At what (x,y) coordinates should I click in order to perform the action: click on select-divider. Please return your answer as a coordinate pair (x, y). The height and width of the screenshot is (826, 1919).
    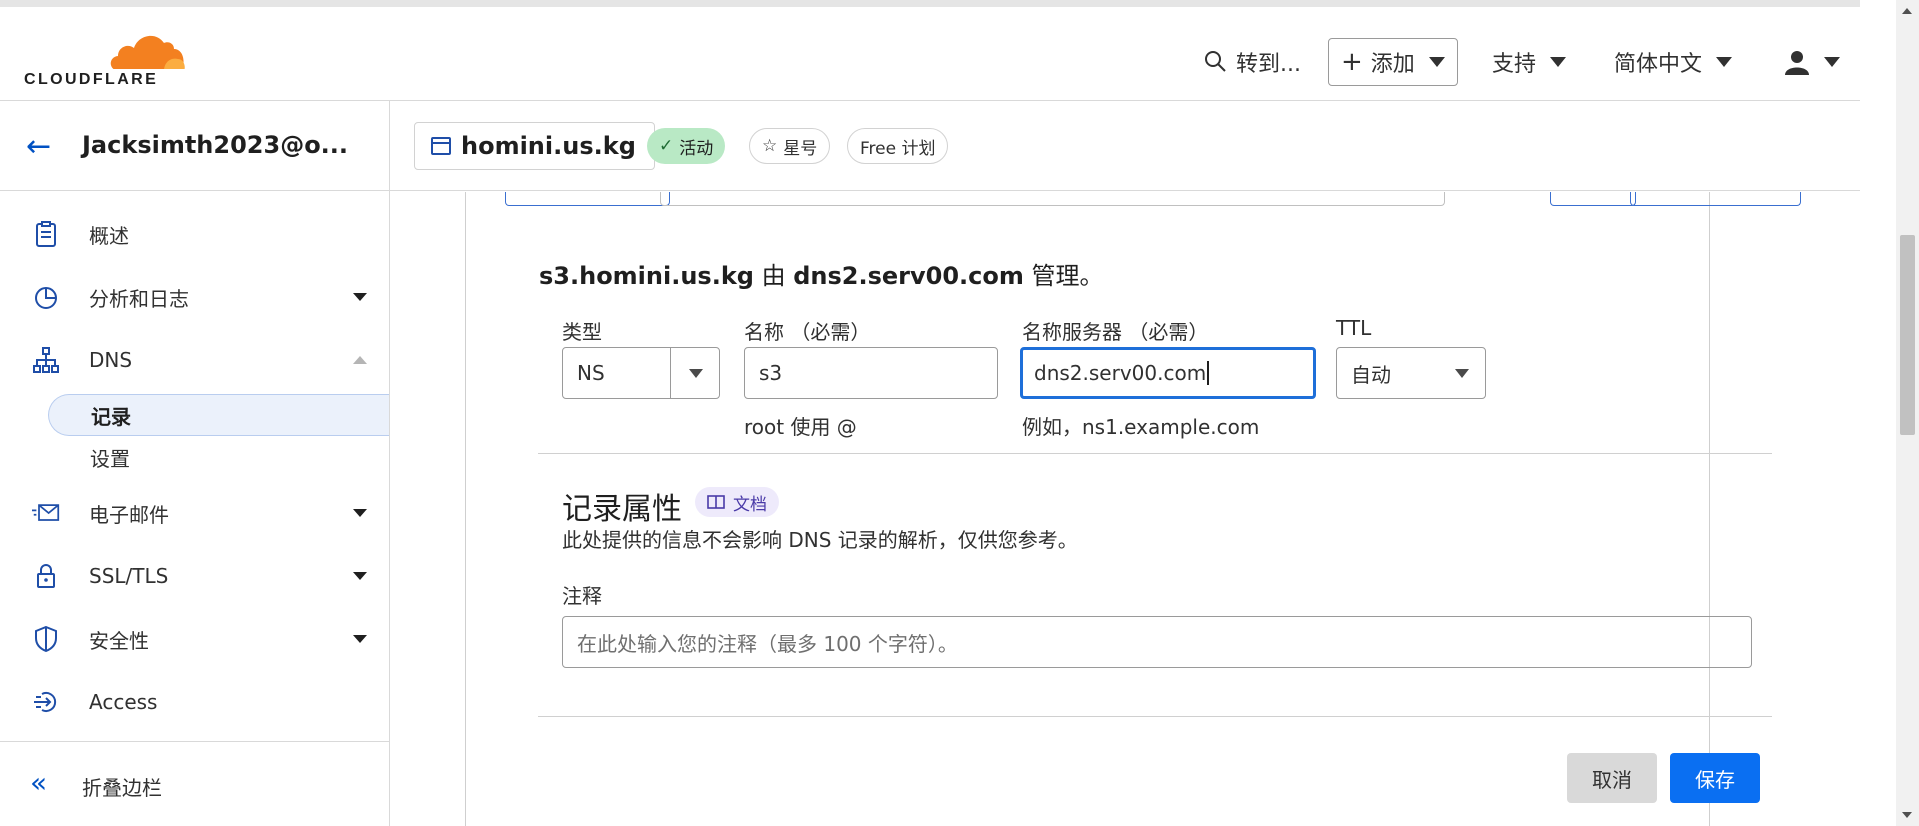
    Looking at the image, I should click on (670, 373).